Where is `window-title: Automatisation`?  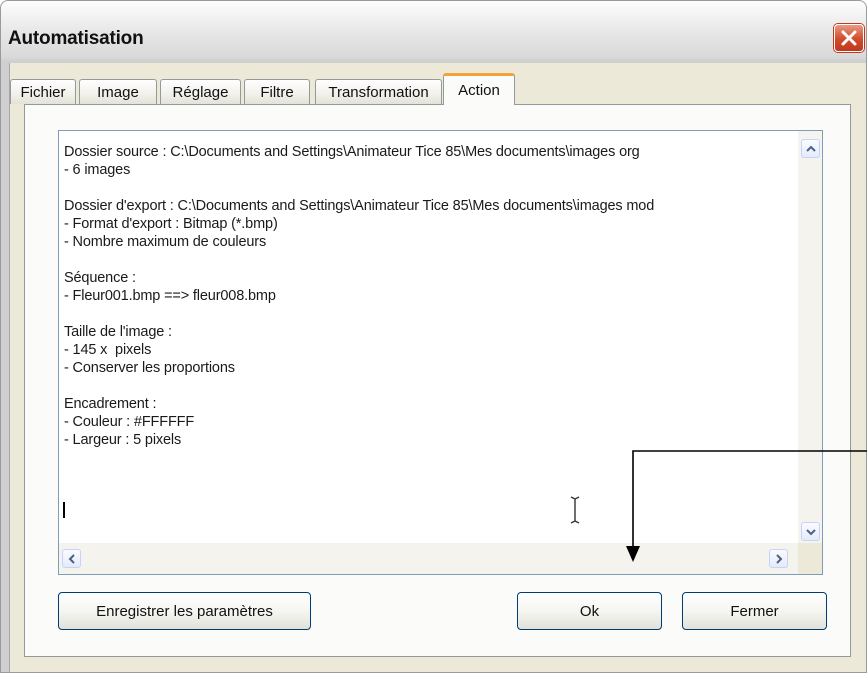
window-title: Automatisation is located at coordinates (76, 38).